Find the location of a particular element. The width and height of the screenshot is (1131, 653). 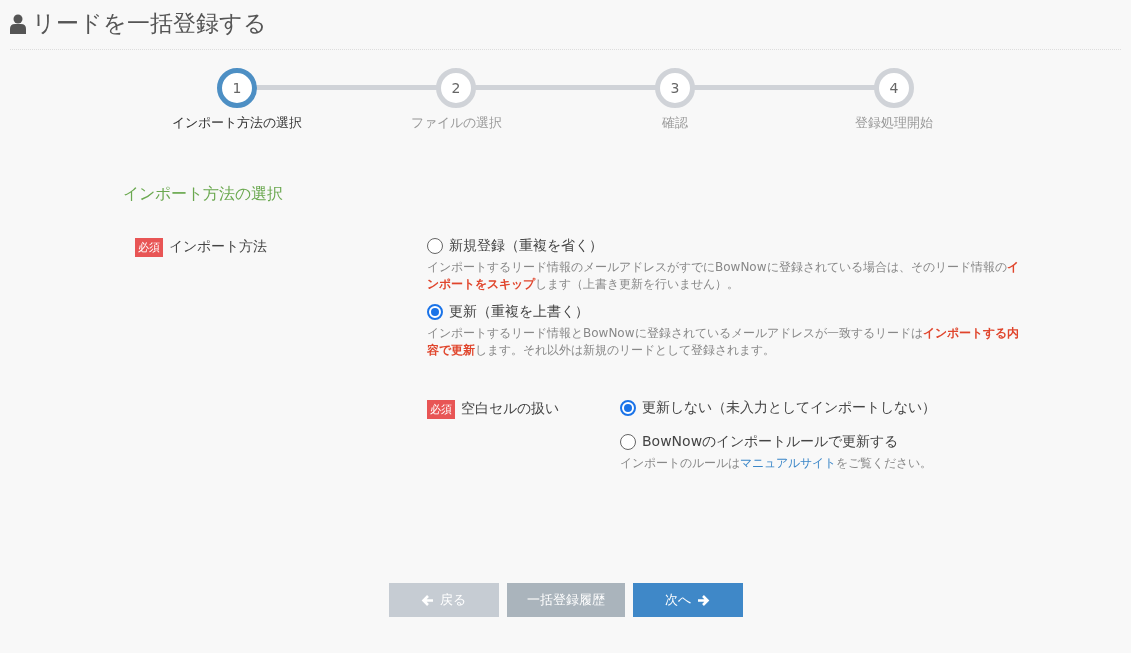

next-button: 次へ is located at coordinates (687, 600).